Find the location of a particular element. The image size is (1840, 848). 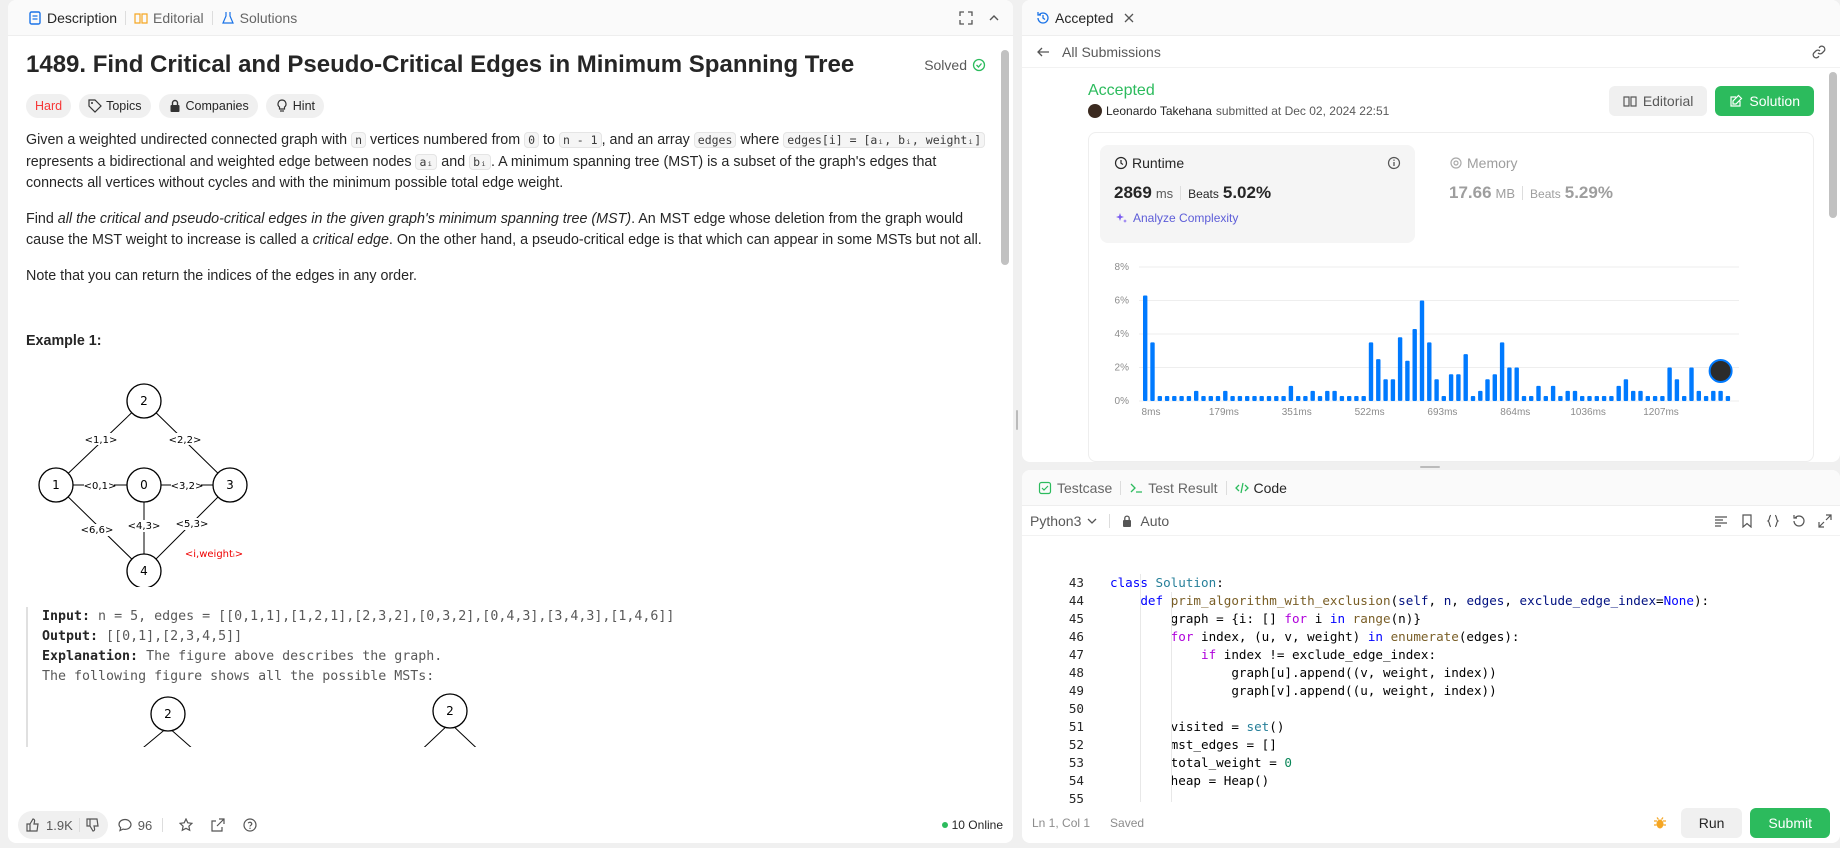

tab-test-result: Test Result is located at coordinates (1173, 488).